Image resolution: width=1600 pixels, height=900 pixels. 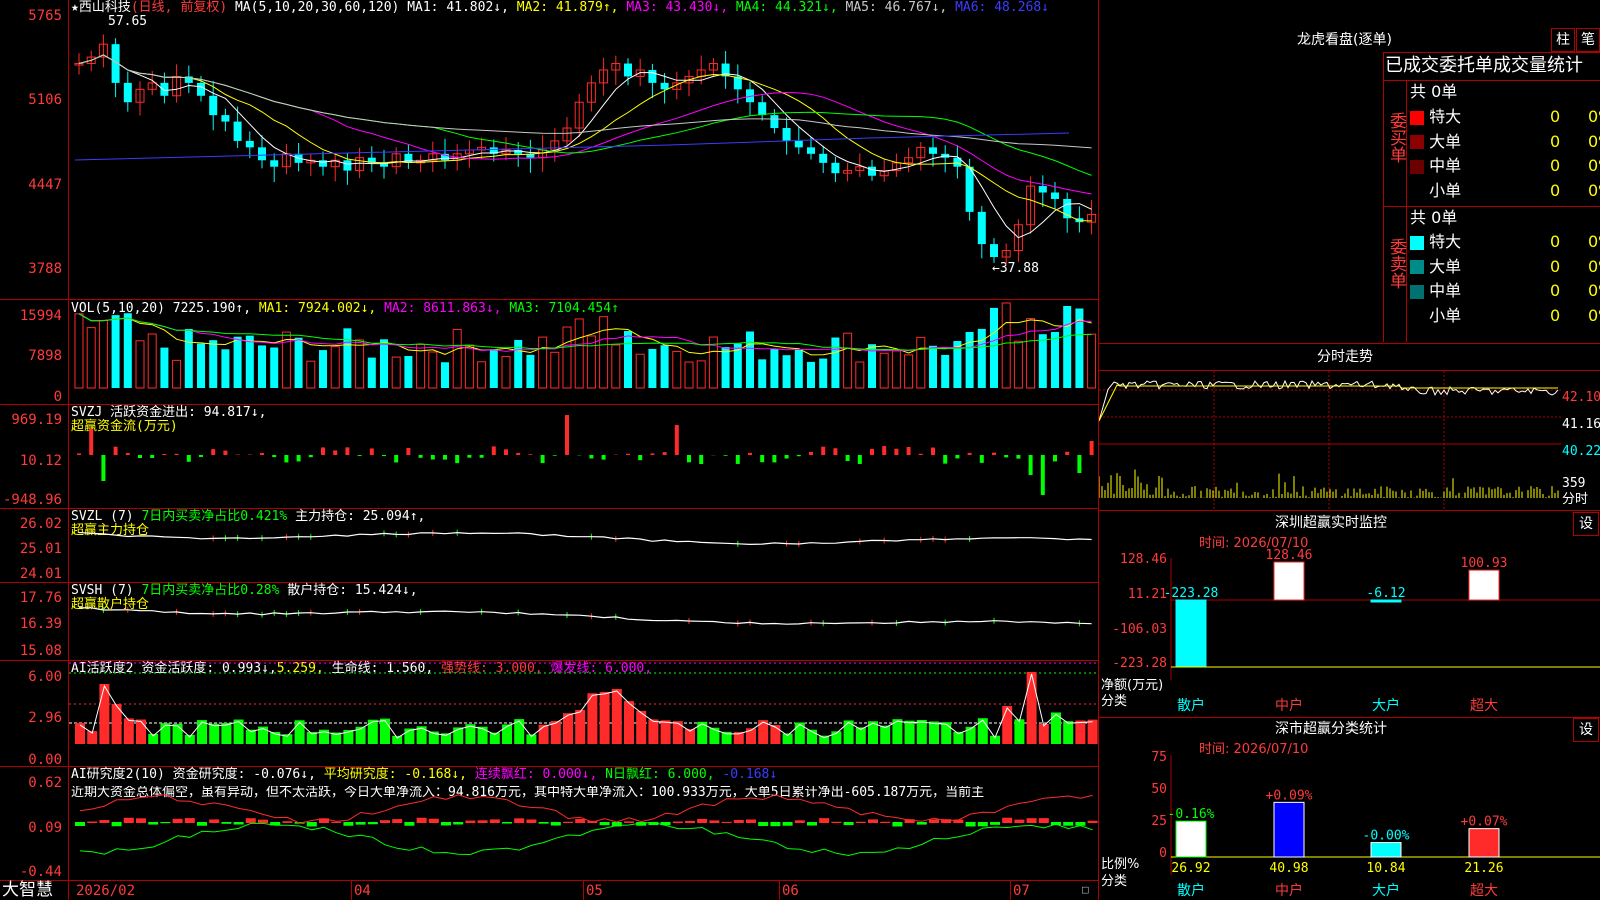 What do you see at coordinates (1330, 440) in the screenshot?
I see `intraday-chart` at bounding box center [1330, 440].